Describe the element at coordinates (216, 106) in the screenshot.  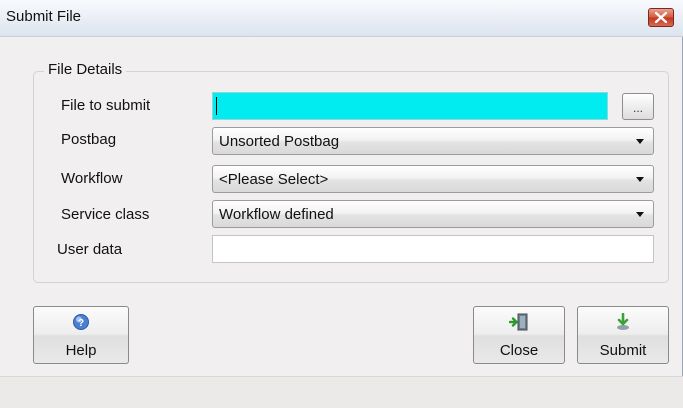
I see `text-caret` at that location.